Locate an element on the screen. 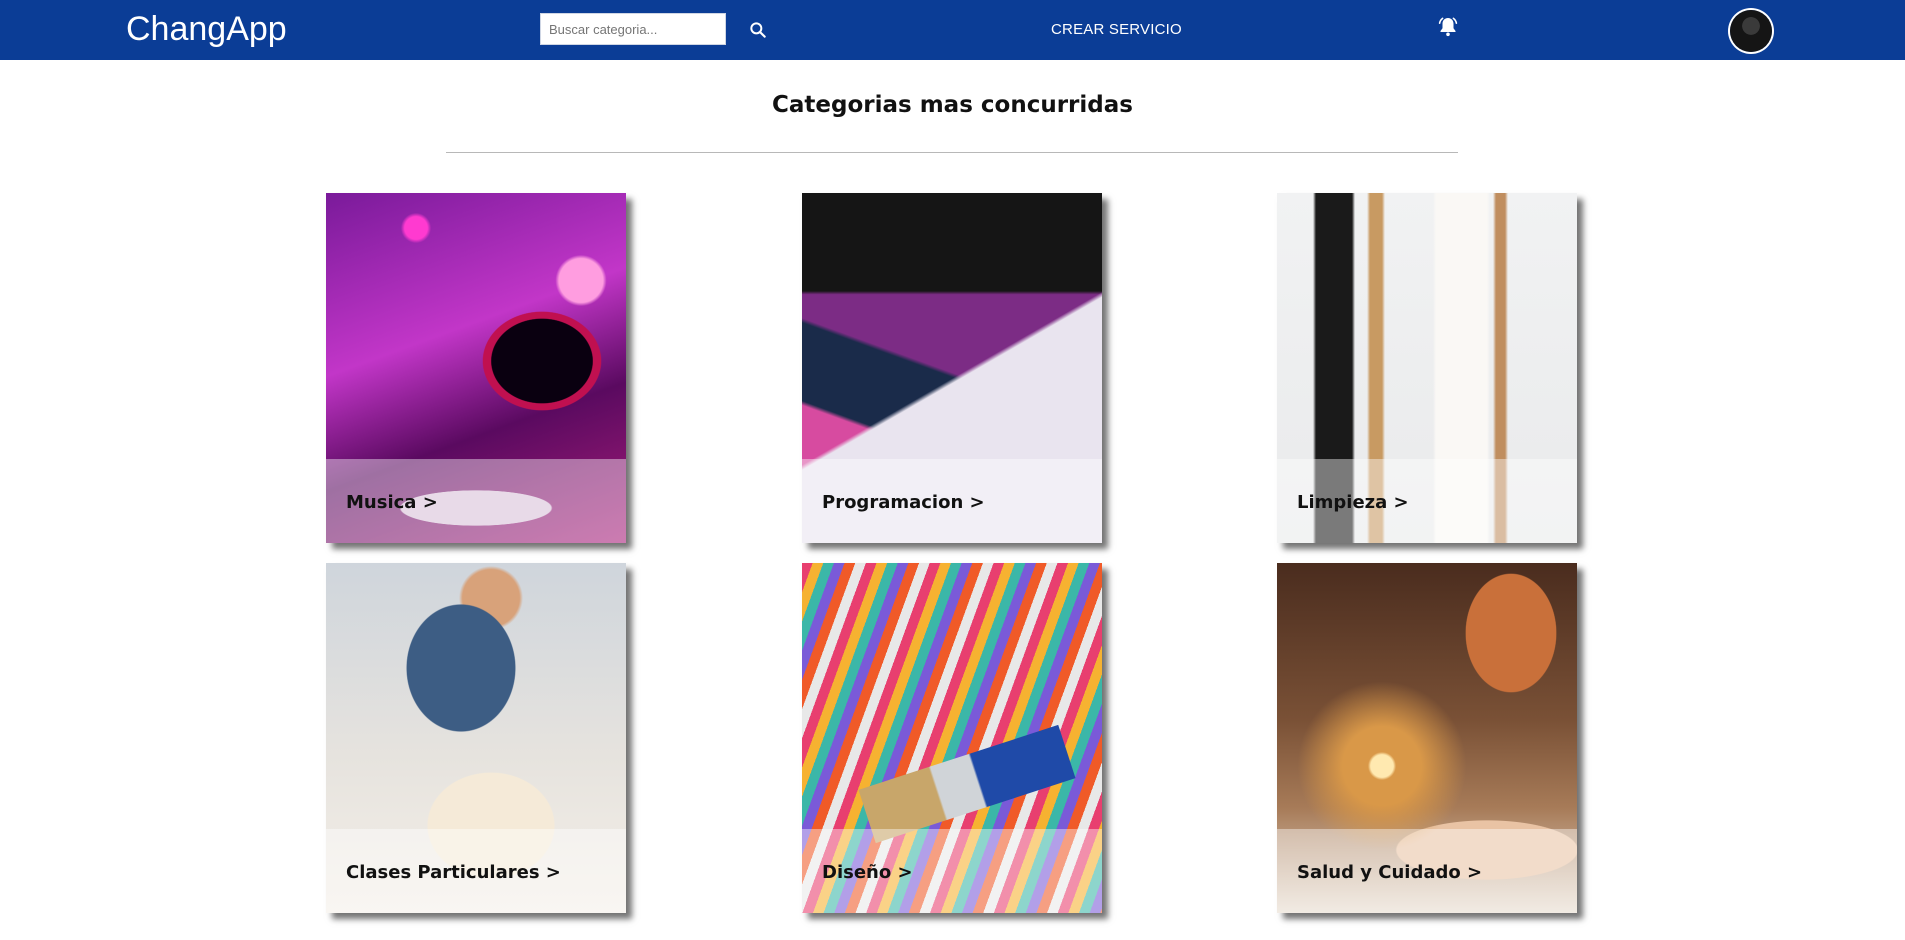 The image size is (1905, 940). category-card-musica: Musica > is located at coordinates (476, 368).